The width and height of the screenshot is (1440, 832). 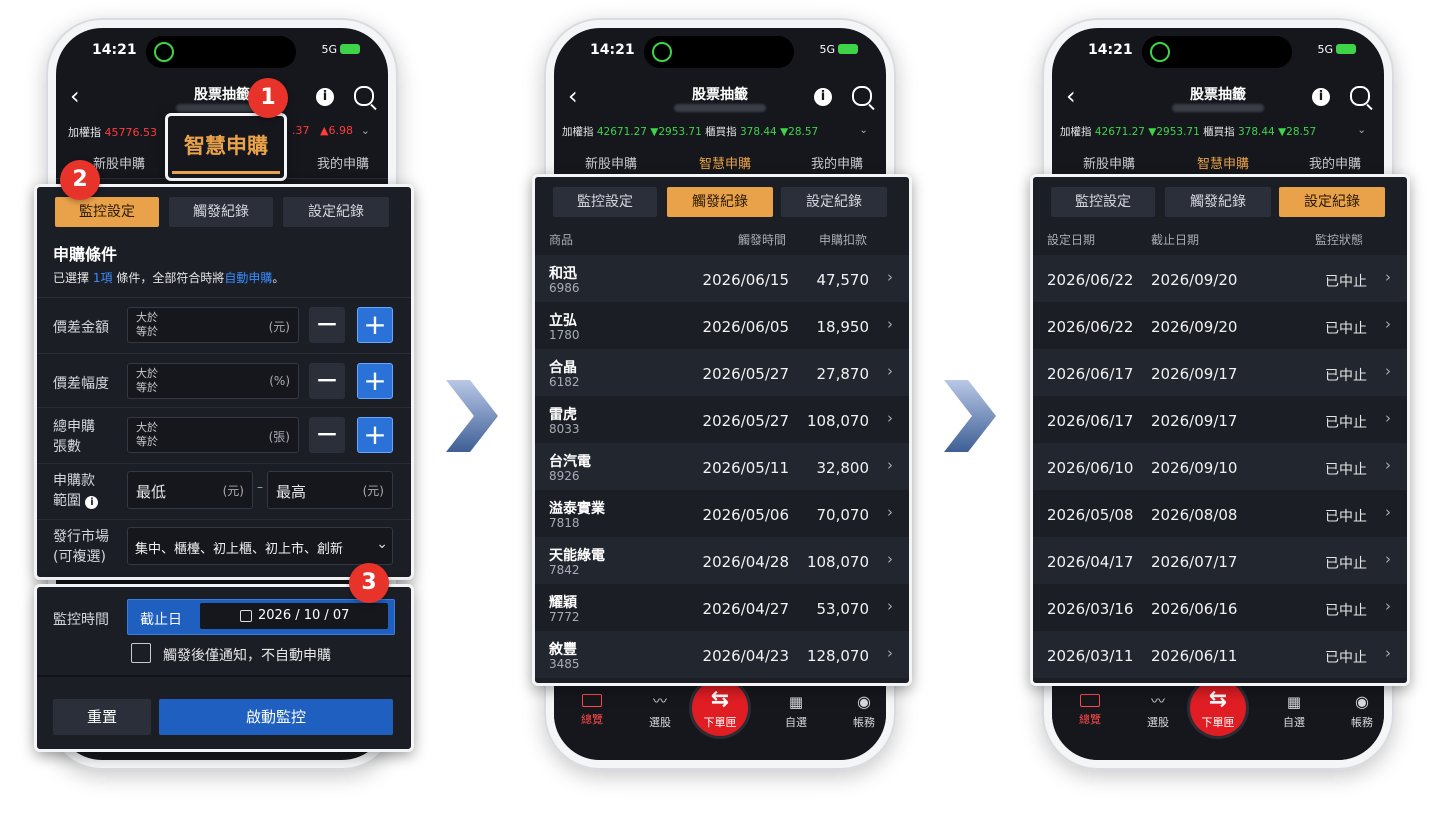 I want to click on trigger-row: 敘豐 3485 2026/04/23 128,070 ›, so click(x=722, y=654).